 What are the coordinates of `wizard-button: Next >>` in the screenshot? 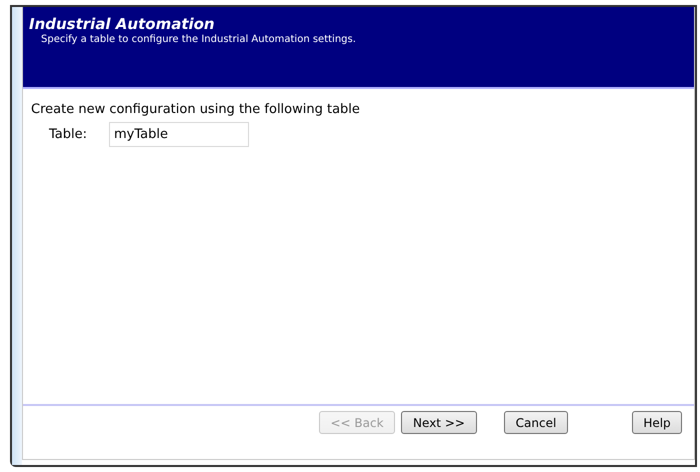 It's located at (439, 422).